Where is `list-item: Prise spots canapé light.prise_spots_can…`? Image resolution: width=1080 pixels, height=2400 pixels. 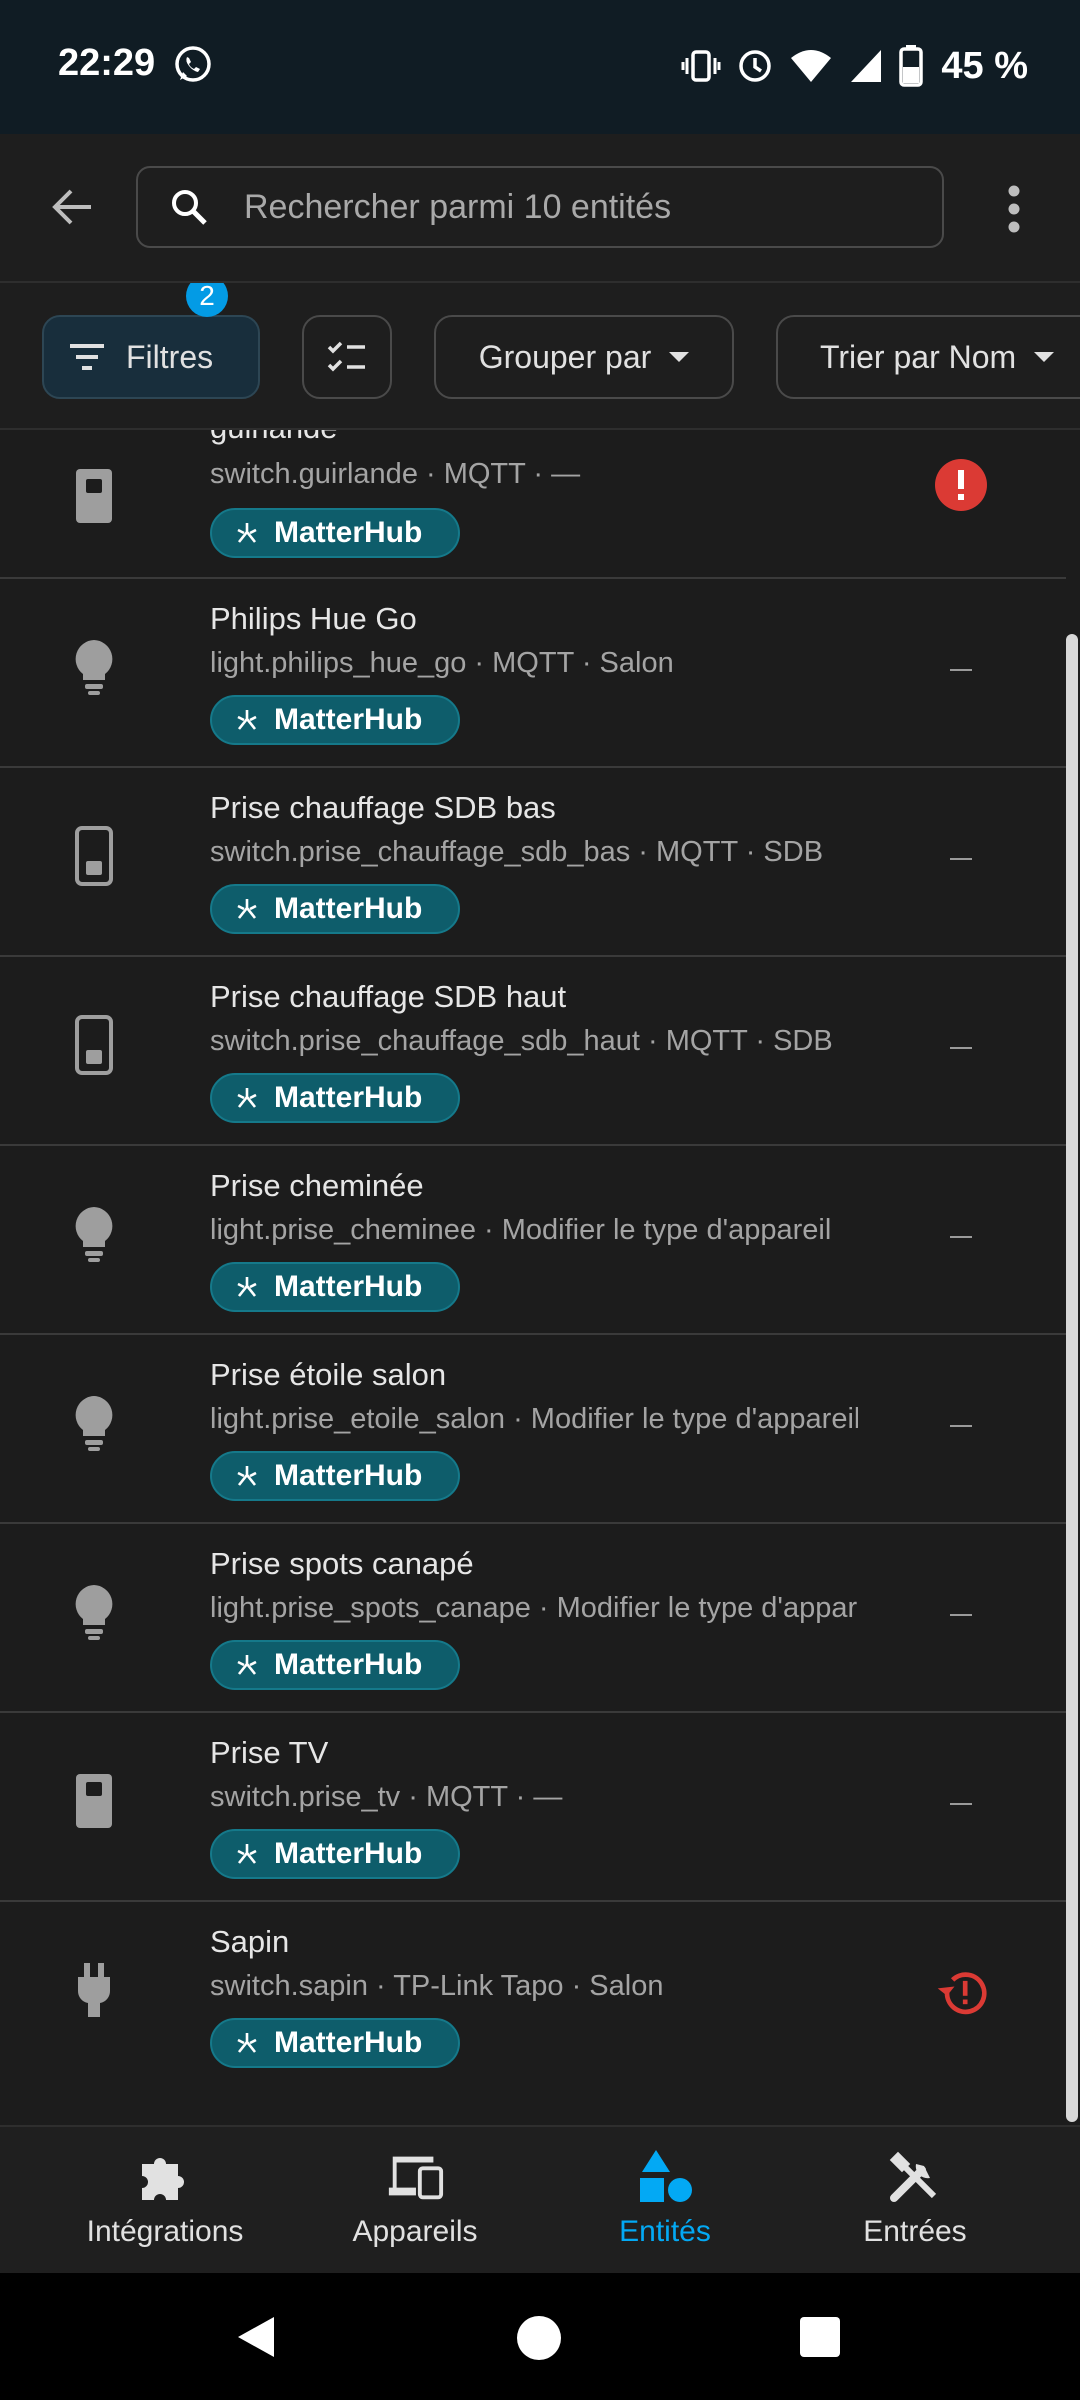
list-item: Prise spots canapé light.prise_spots_can… is located at coordinates (533, 1618).